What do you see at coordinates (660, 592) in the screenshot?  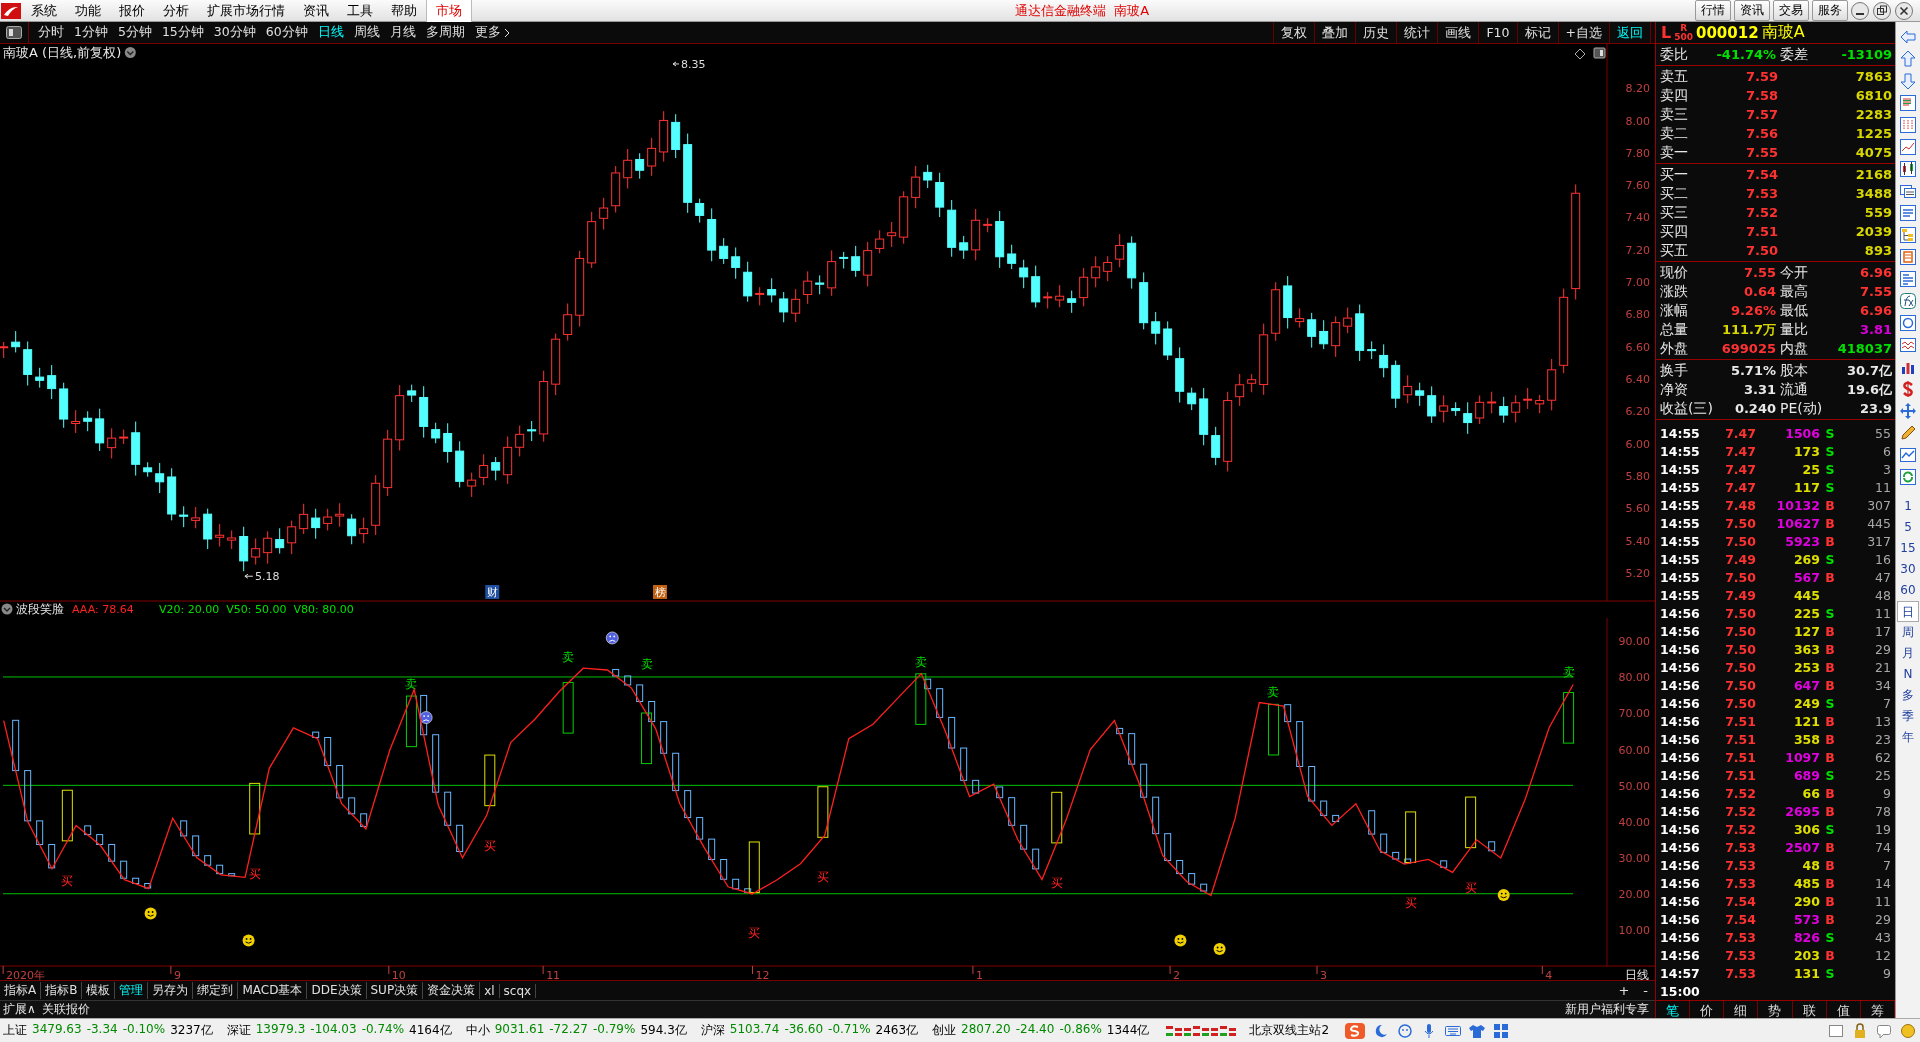 I see `event-marker: 榜` at bounding box center [660, 592].